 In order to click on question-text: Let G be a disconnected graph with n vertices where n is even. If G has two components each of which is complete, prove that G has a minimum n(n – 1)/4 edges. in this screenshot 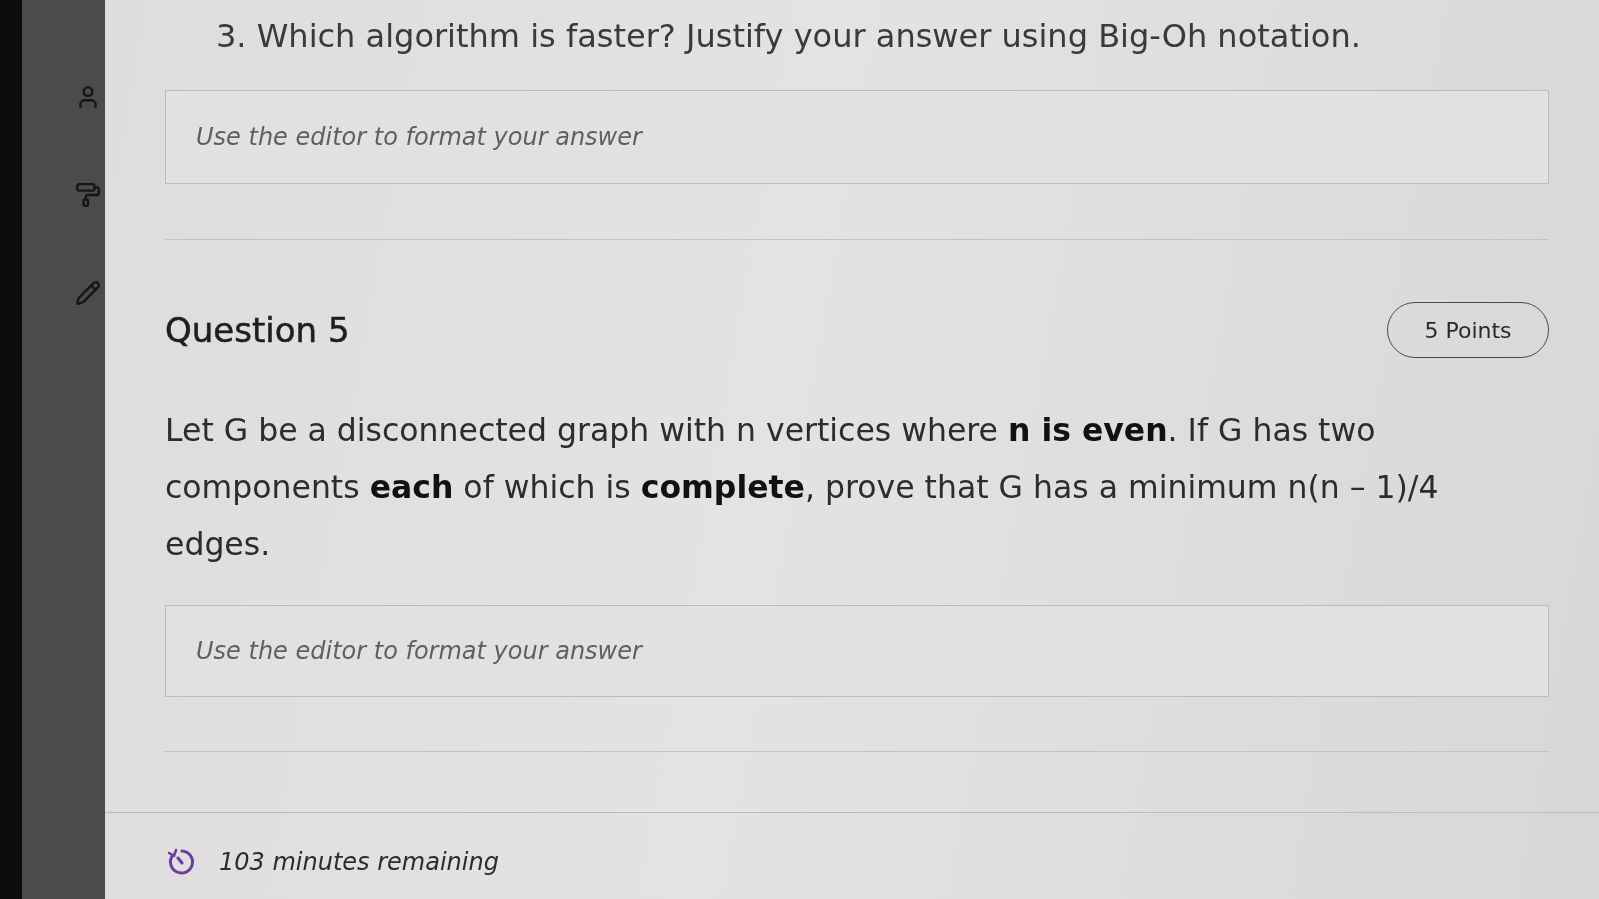, I will do `click(802, 487)`.